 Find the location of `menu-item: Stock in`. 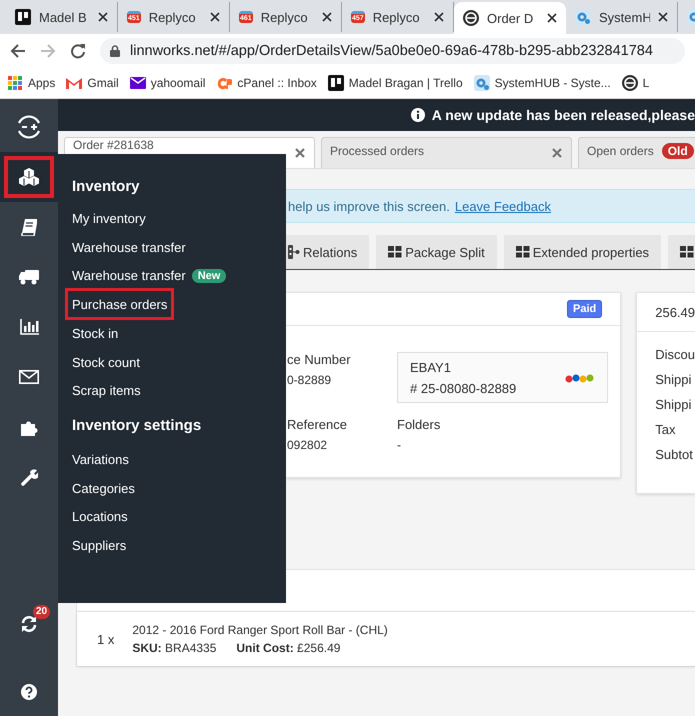

menu-item: Stock in is located at coordinates (95, 333).